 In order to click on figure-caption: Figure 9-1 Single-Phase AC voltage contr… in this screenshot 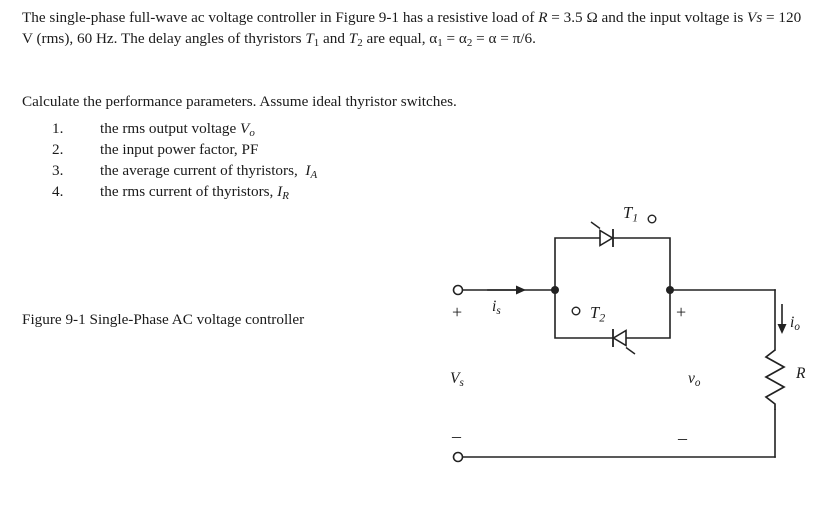, I will do `click(163, 319)`.